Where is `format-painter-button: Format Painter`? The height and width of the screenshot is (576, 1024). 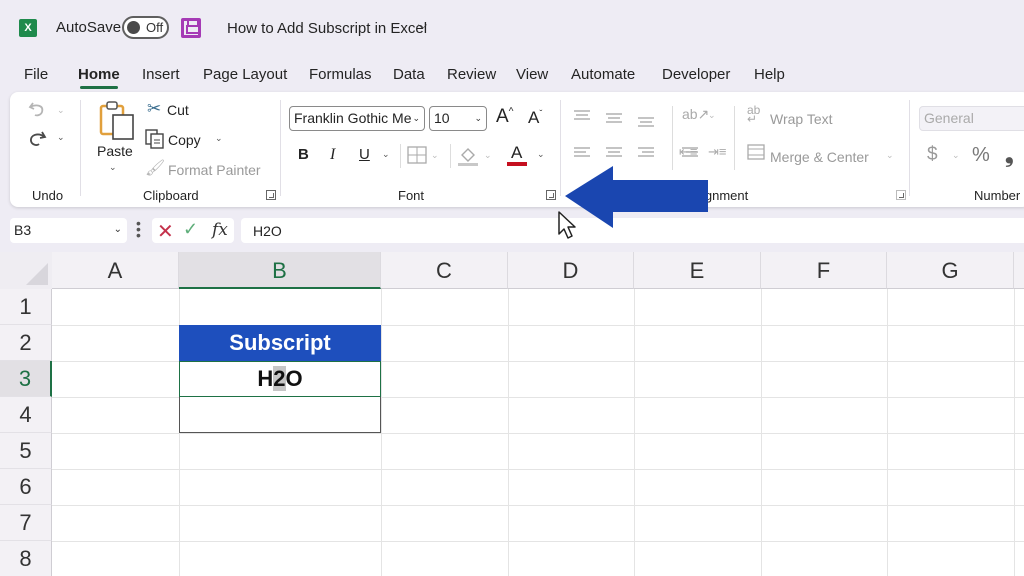 format-painter-button: Format Painter is located at coordinates (214, 170).